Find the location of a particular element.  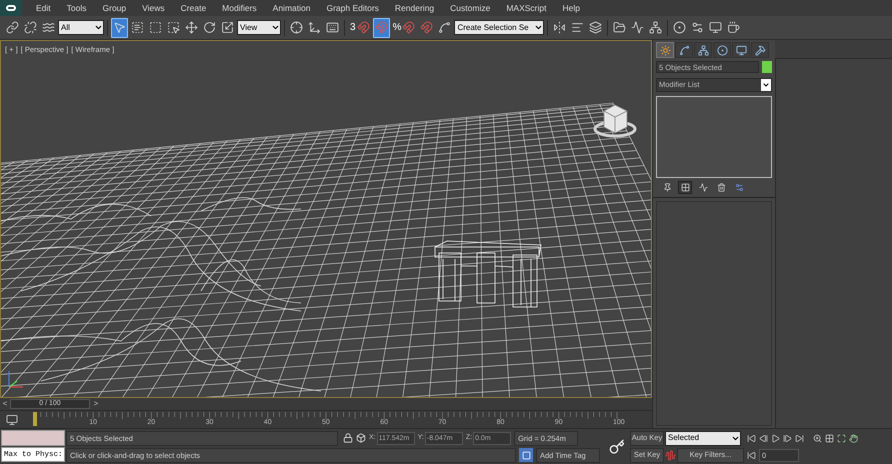

tag-square-icon is located at coordinates (526, 455).